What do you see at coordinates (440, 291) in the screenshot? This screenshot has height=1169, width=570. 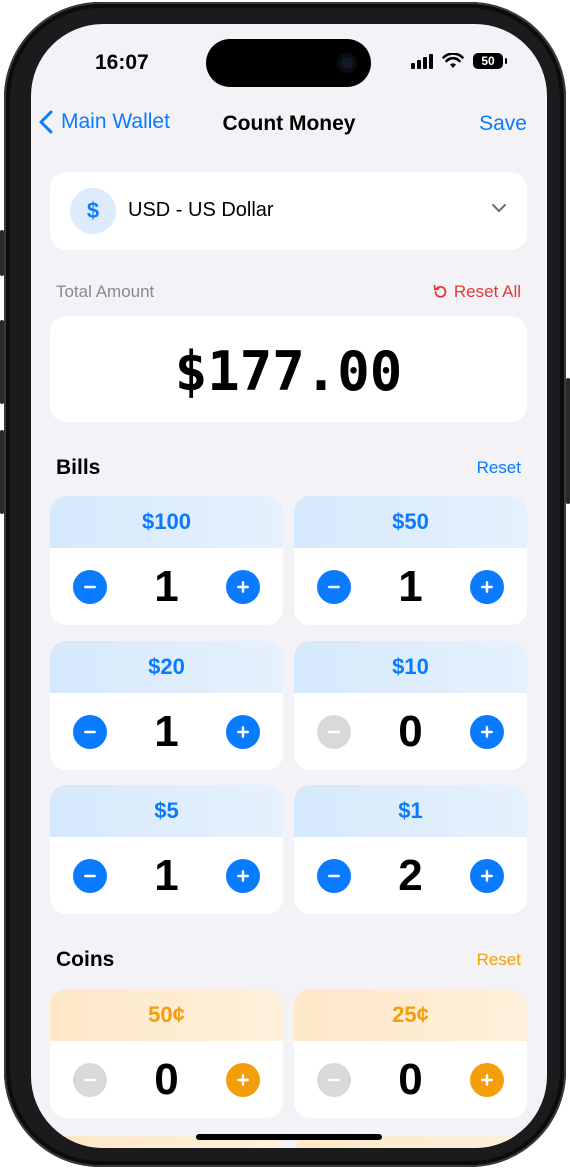 I see `reset-icon` at bounding box center [440, 291].